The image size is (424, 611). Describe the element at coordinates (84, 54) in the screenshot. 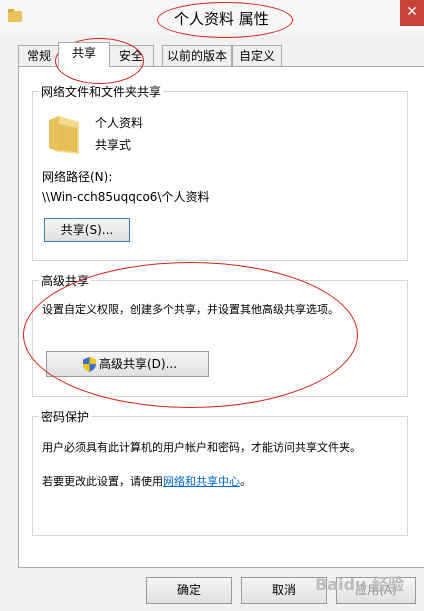

I see `tab-sharing: 共享` at that location.